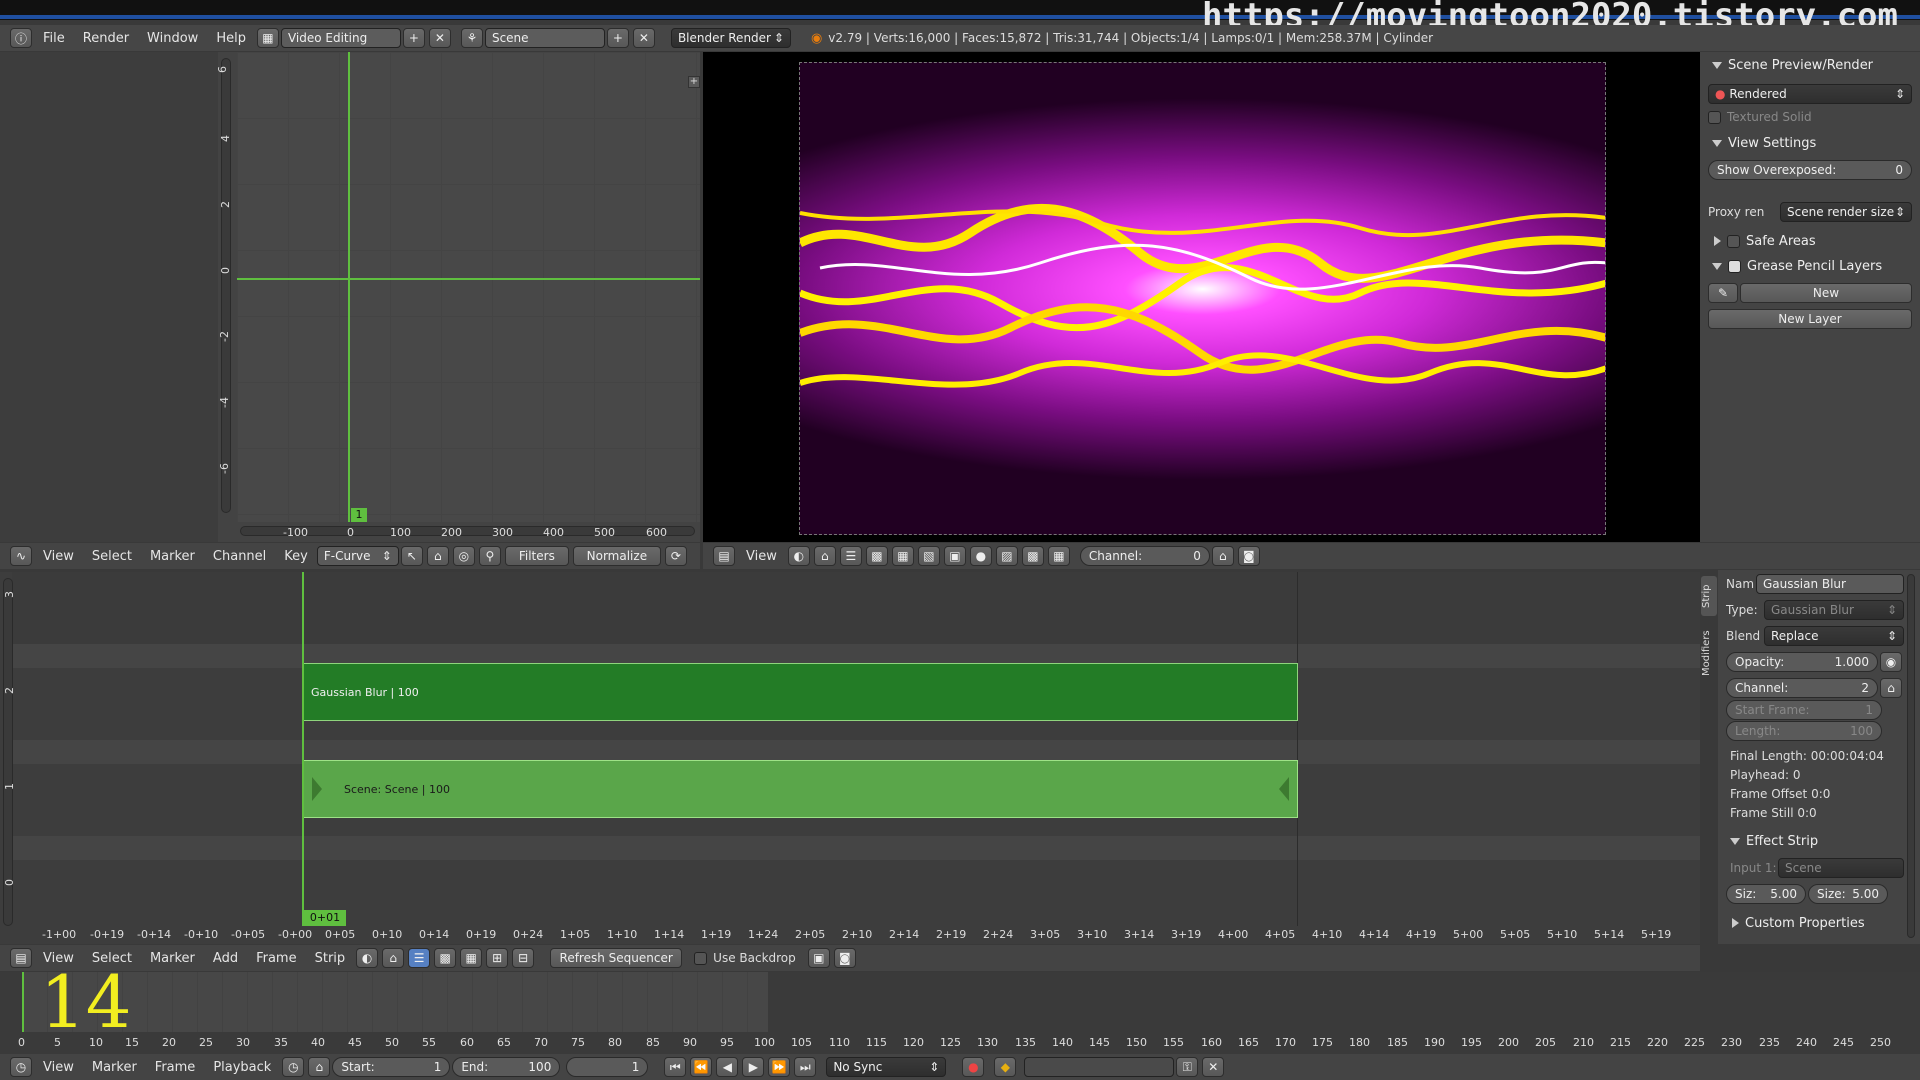 The image size is (1920, 1080). Describe the element at coordinates (411, 556) in the screenshot. I see `cursor-icon-button: ↖` at that location.